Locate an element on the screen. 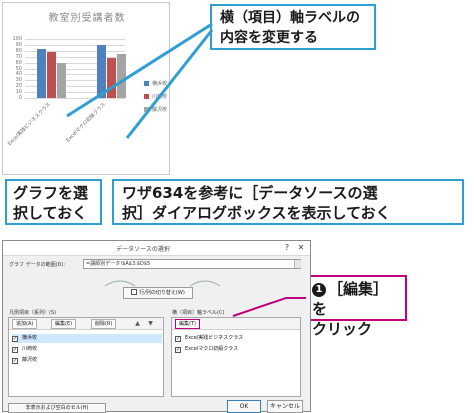 Image resolution: width=474 pixels, height=413 pixels. legend-entry: 藤沢校 is located at coordinates (155, 109).